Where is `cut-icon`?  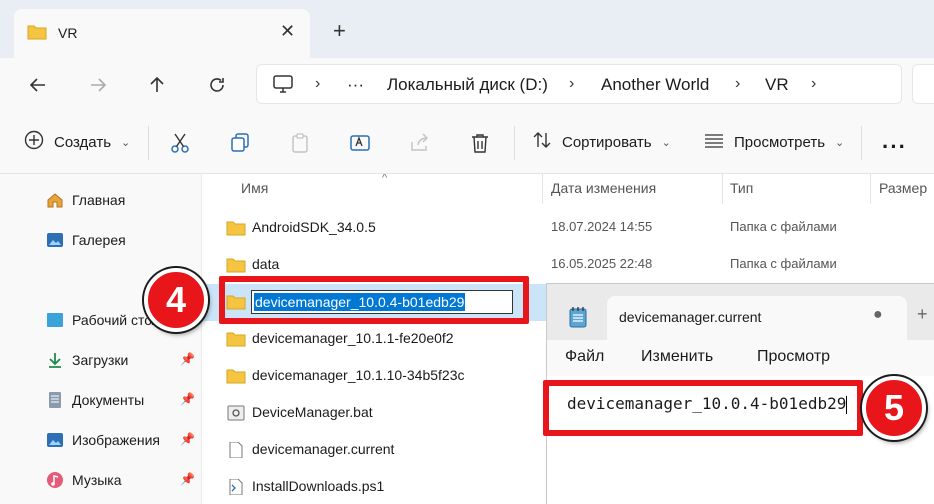
cut-icon is located at coordinates (180, 143).